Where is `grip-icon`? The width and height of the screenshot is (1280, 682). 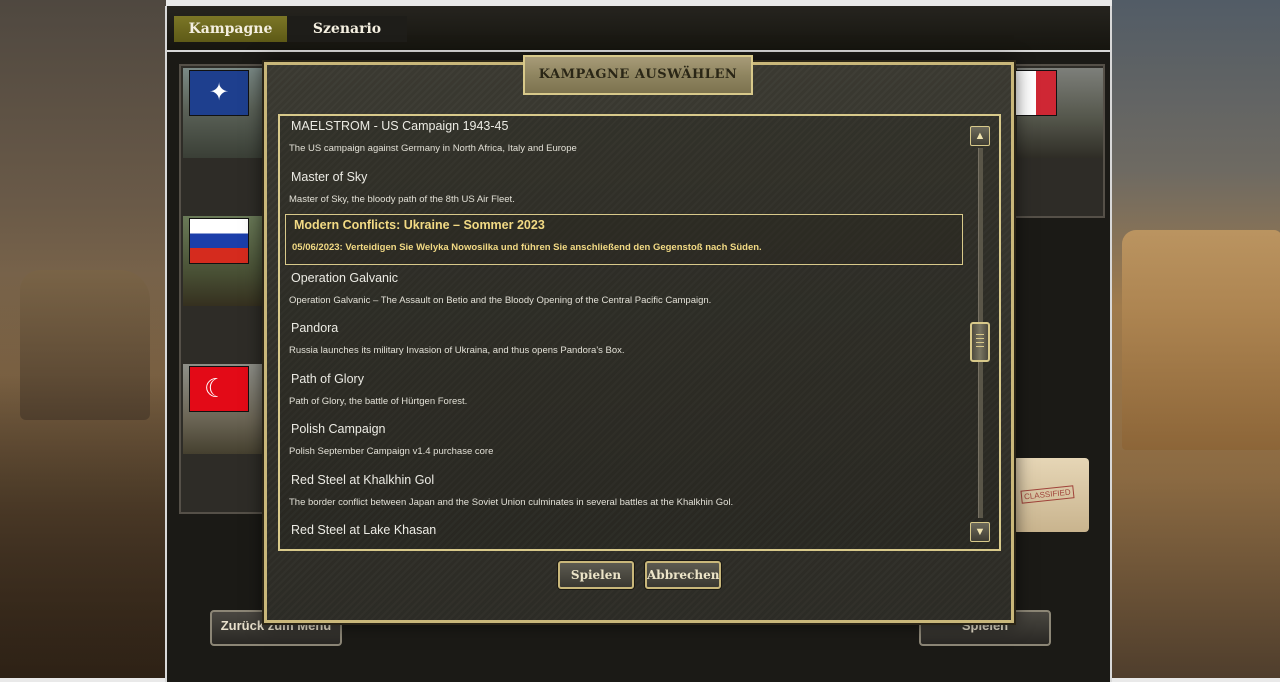
grip-icon is located at coordinates (980, 341).